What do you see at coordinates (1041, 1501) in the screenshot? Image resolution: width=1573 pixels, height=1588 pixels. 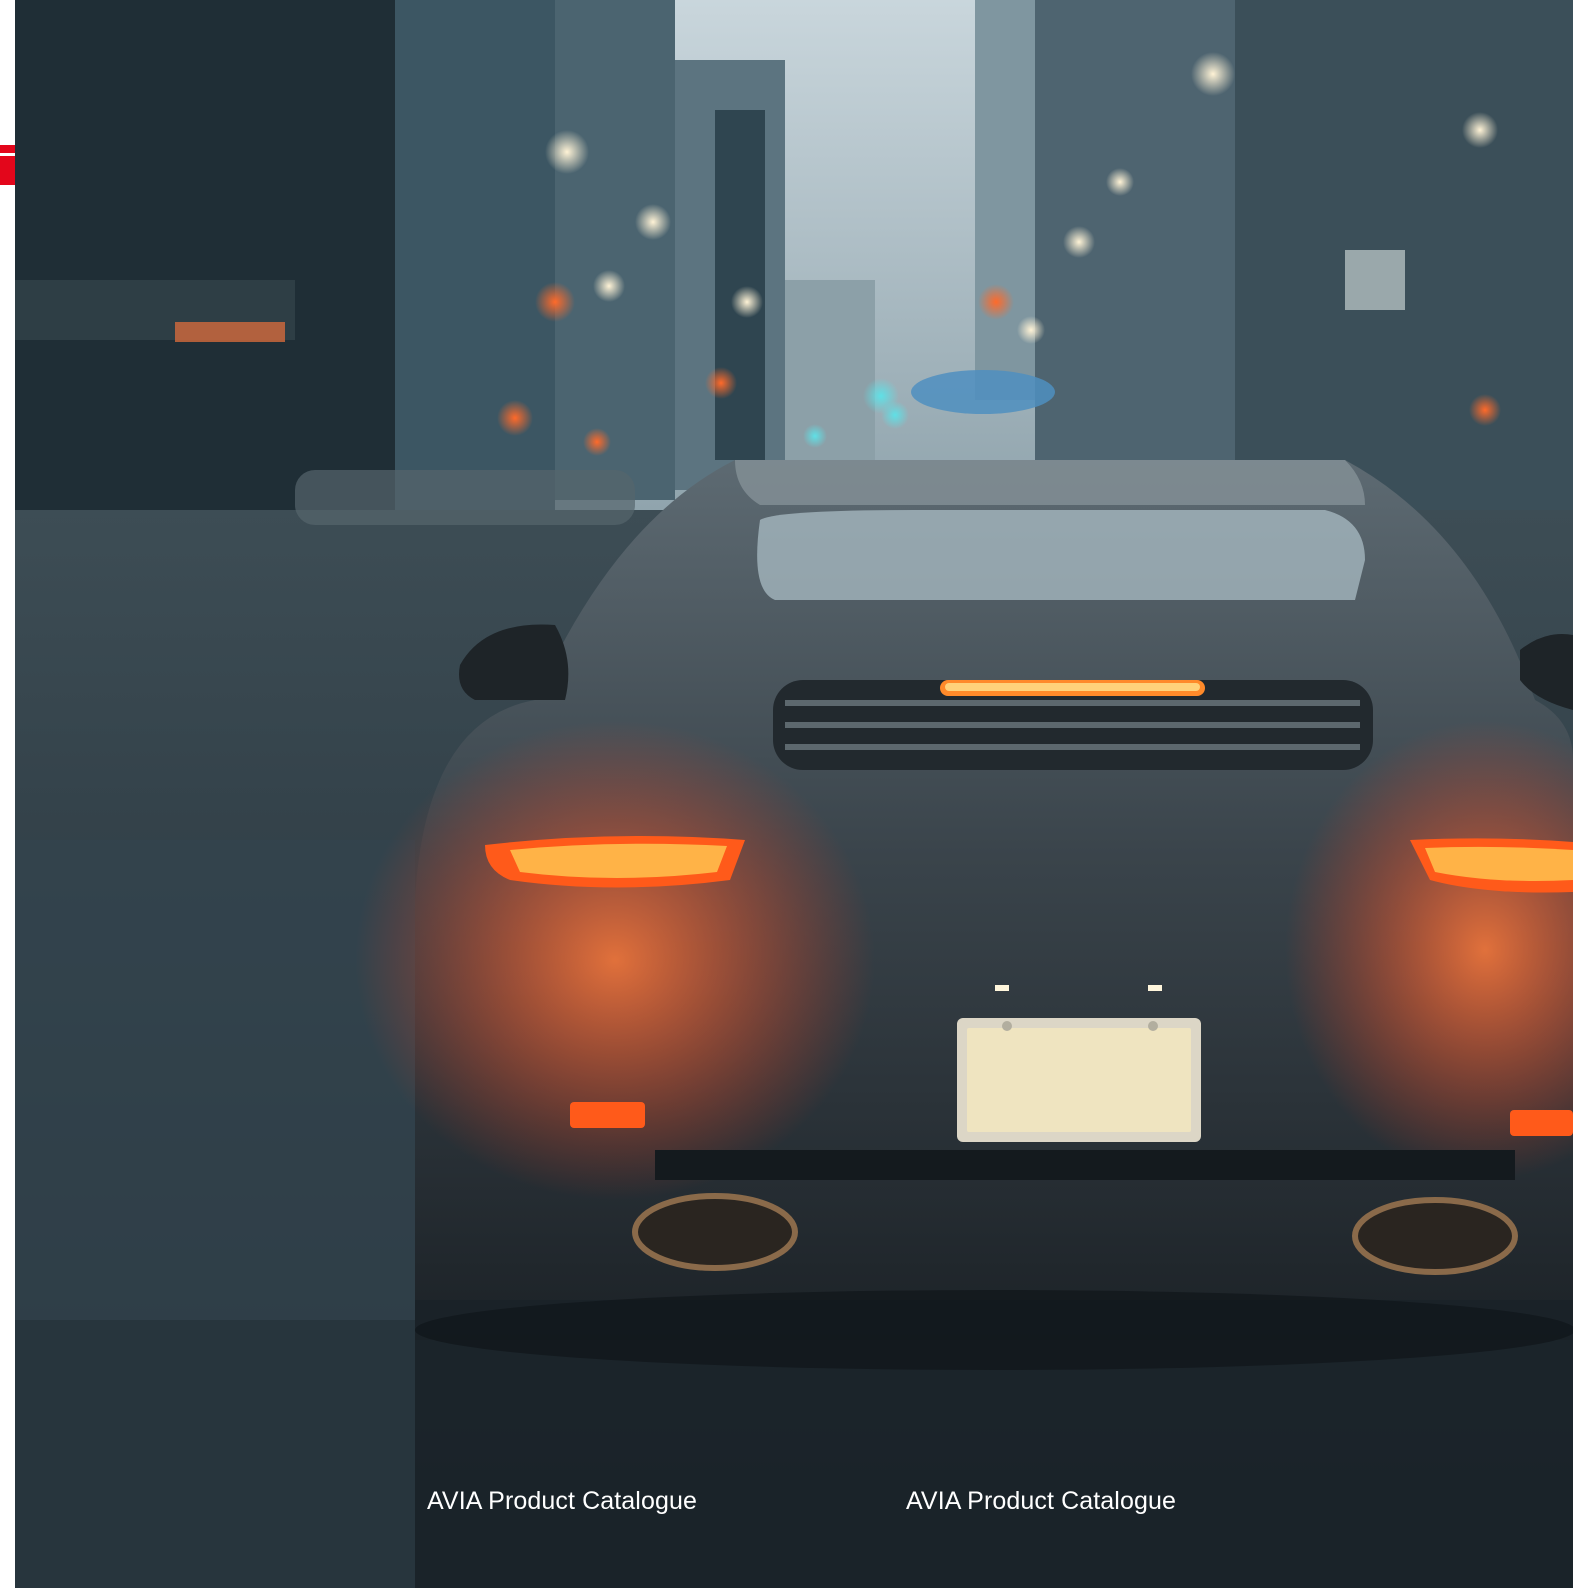 I see `footer-caption-right: AVIA Product Catalogue` at bounding box center [1041, 1501].